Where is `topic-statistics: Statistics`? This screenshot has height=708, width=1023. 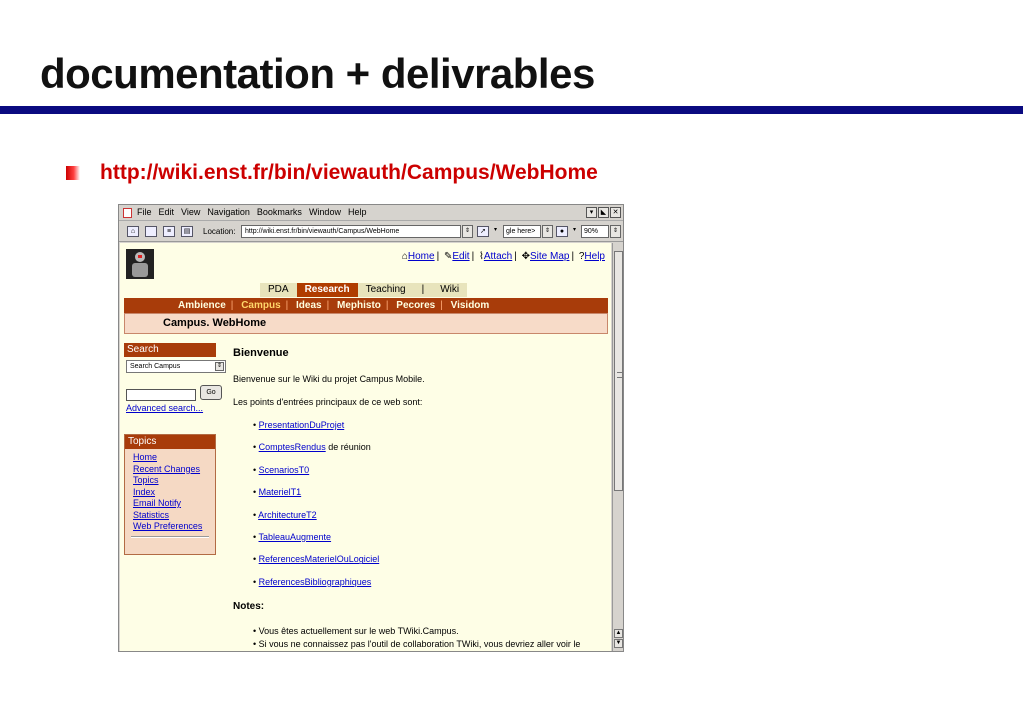 topic-statistics: Statistics is located at coordinates (174, 516).